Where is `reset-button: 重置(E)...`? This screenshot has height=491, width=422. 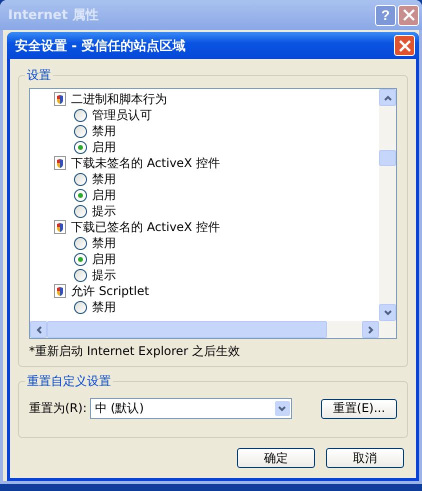 reset-button: 重置(E)... is located at coordinates (359, 408).